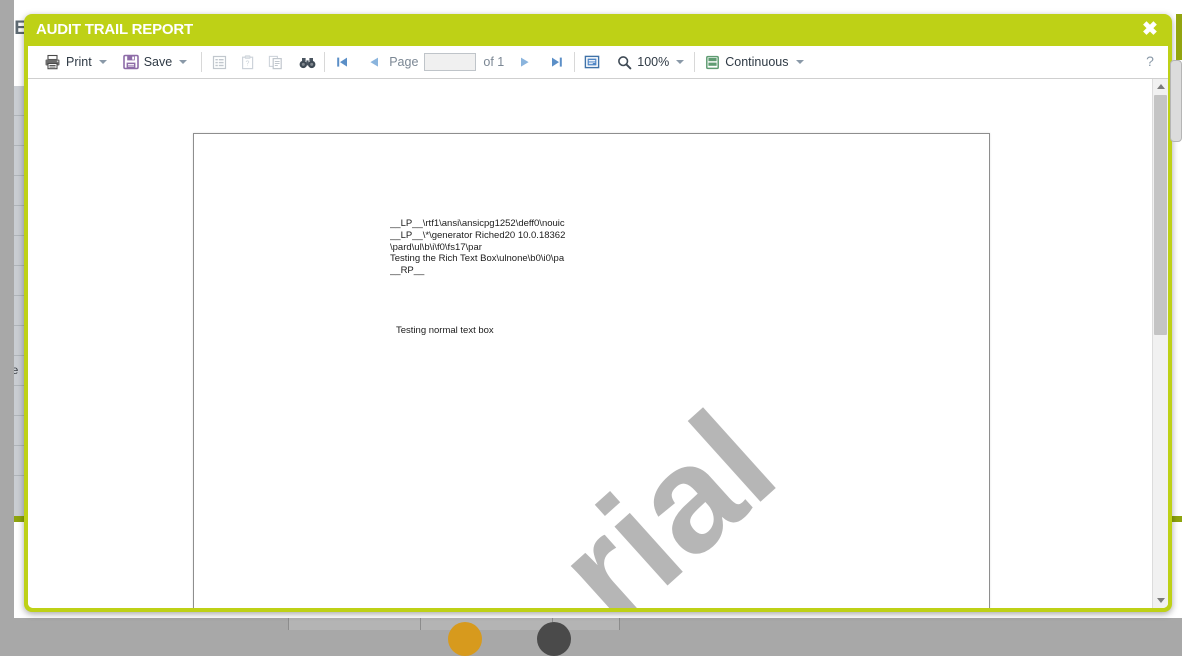  I want to click on rtf-line: __RP__, so click(407, 271).